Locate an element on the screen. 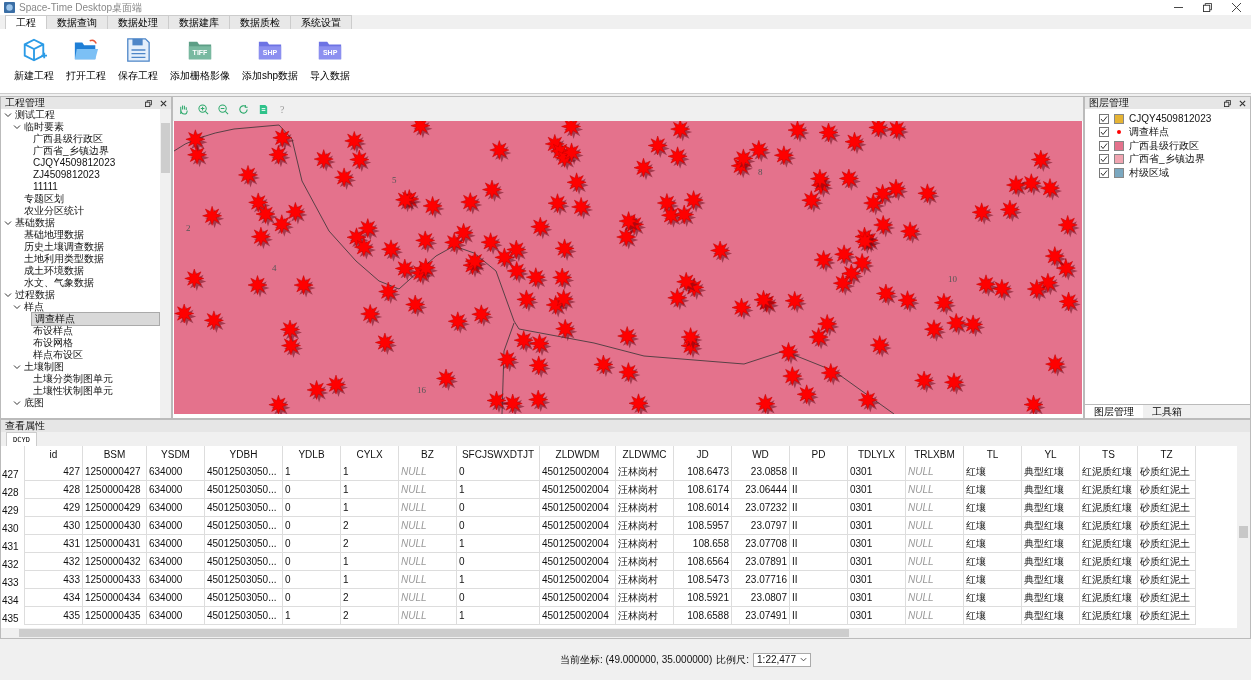 This screenshot has width=1251, height=680. menu-tab: 数据查询 is located at coordinates (77, 22).